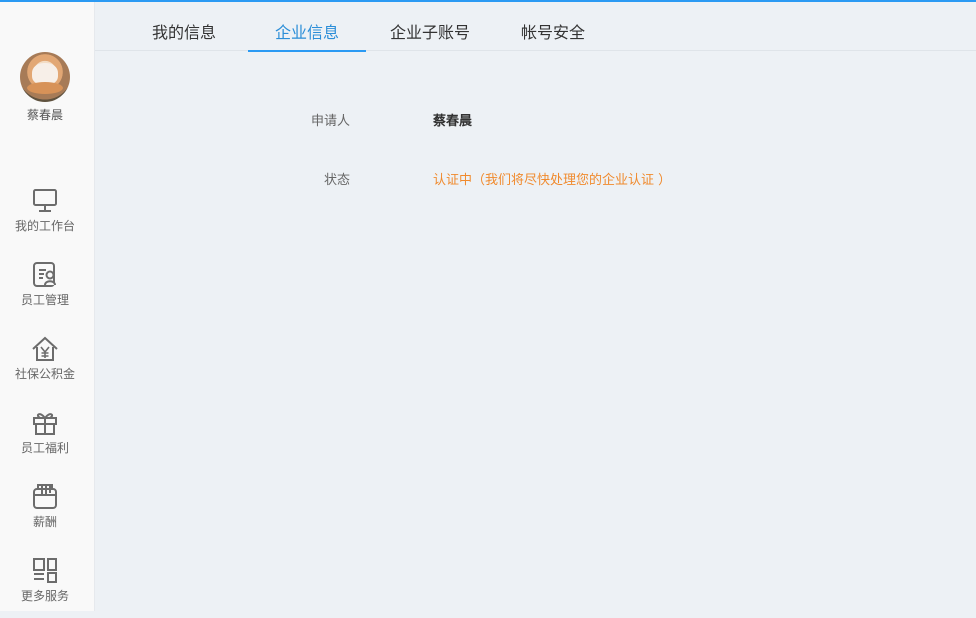  Describe the element at coordinates (44, 448) in the screenshot. I see `sidebar-item-label: 员工福利` at that location.